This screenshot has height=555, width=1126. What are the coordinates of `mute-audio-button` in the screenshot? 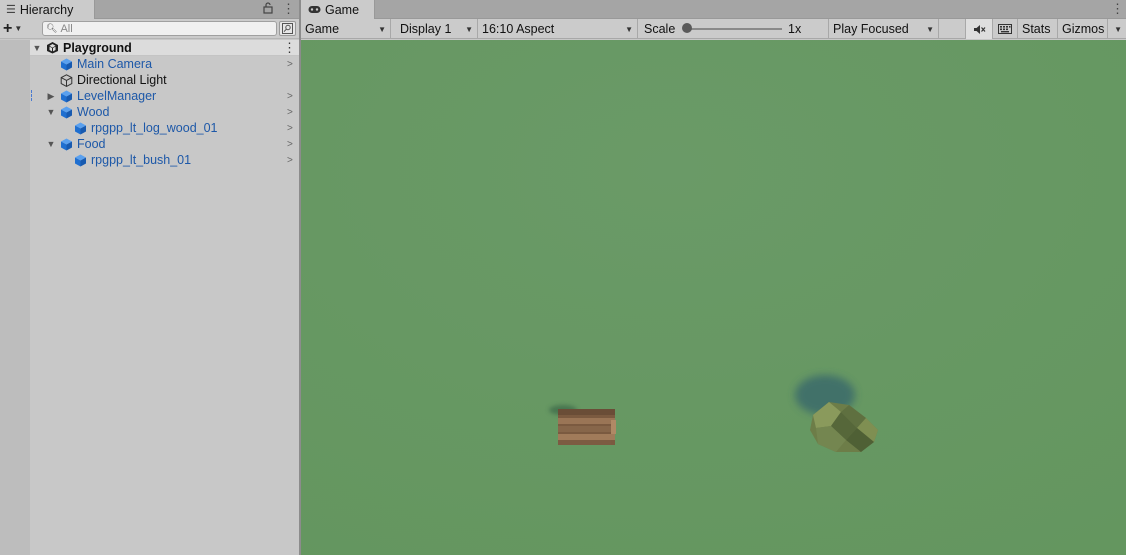 It's located at (979, 29).